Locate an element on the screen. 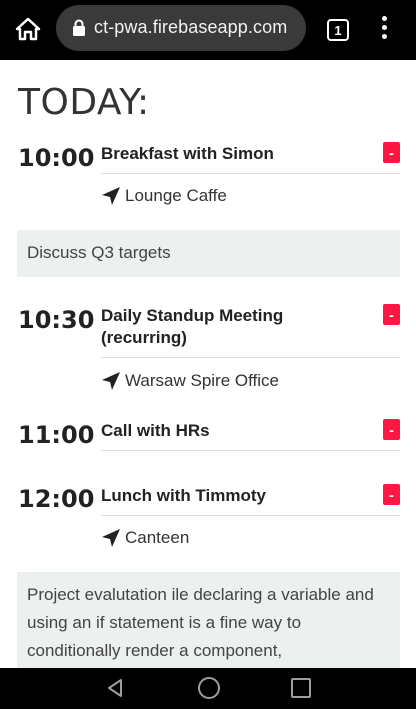 This screenshot has width=416, height=709. lock-icon is located at coordinates (79, 28).